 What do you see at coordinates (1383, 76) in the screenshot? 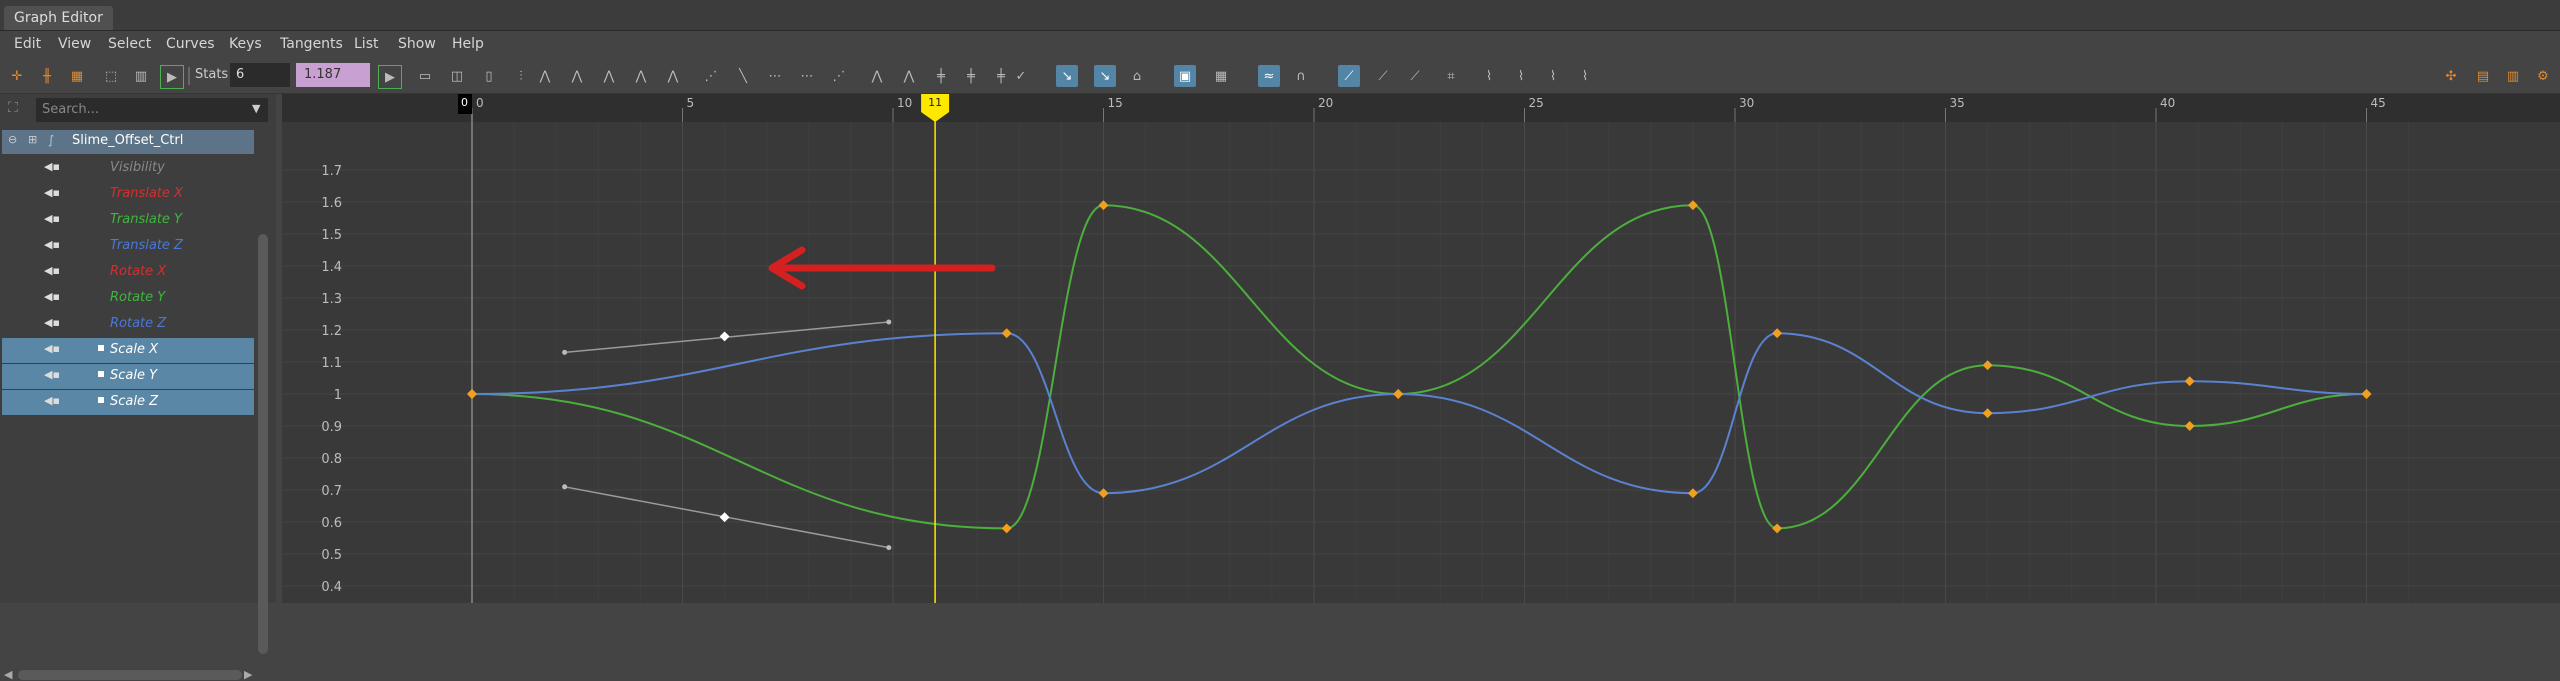
I see `graph-view-icon: ⟋` at bounding box center [1383, 76].